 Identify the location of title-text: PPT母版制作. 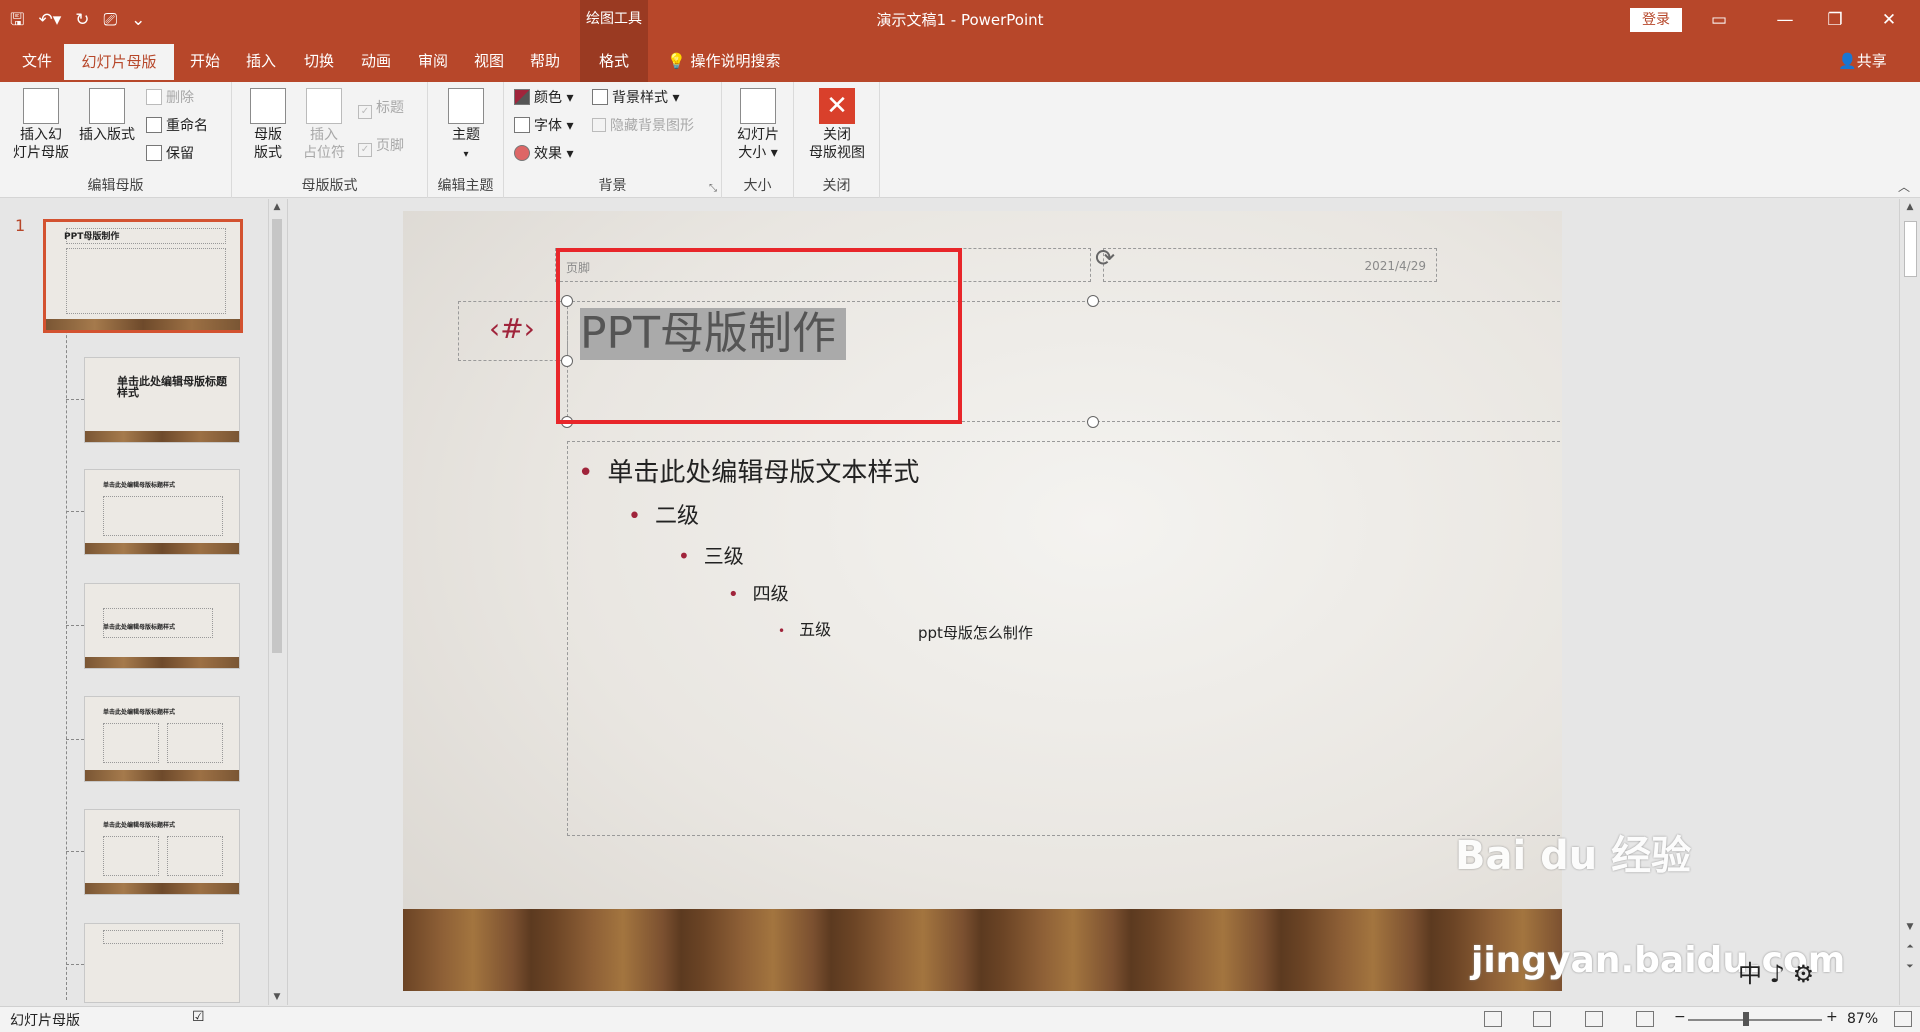
(713, 334).